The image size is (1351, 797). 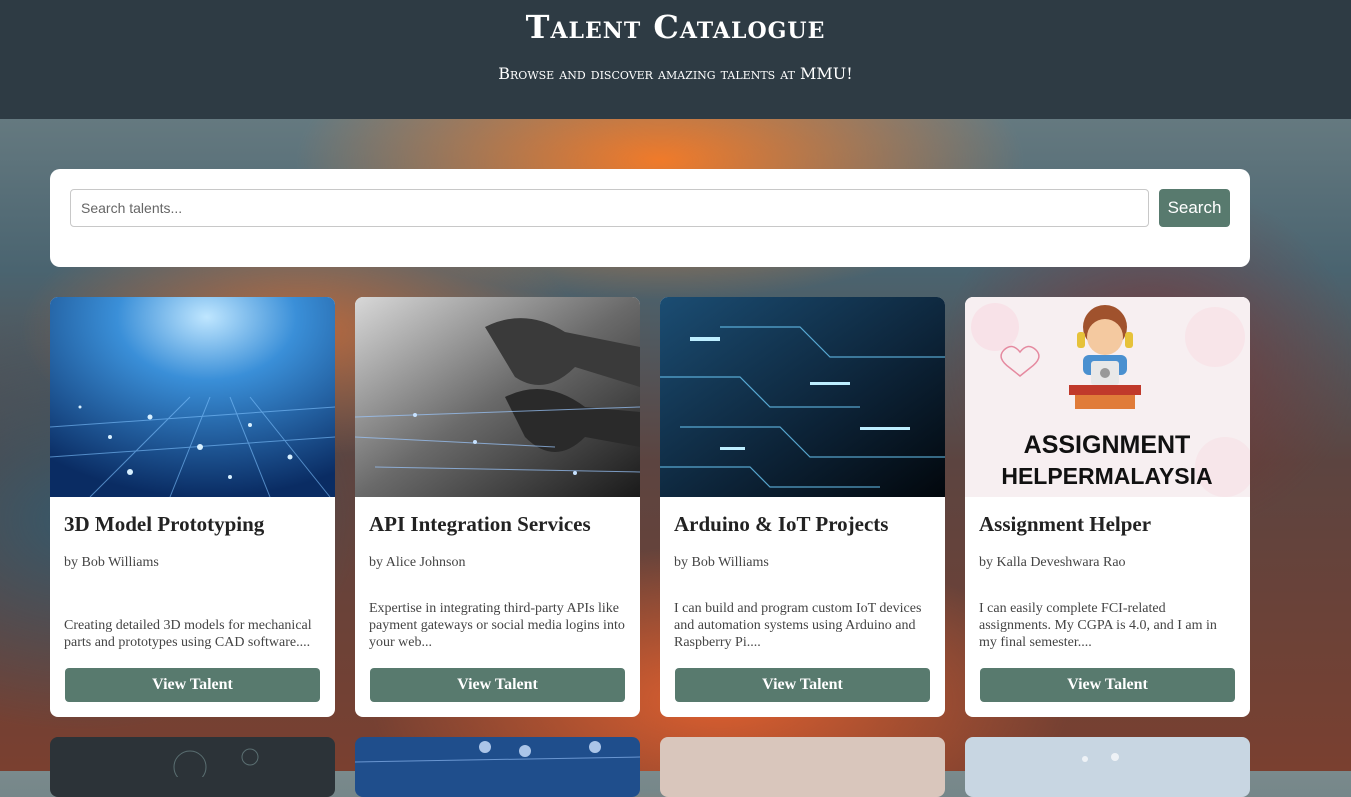 What do you see at coordinates (1065, 524) in the screenshot?
I see `talent-title: Assignment Helper` at bounding box center [1065, 524].